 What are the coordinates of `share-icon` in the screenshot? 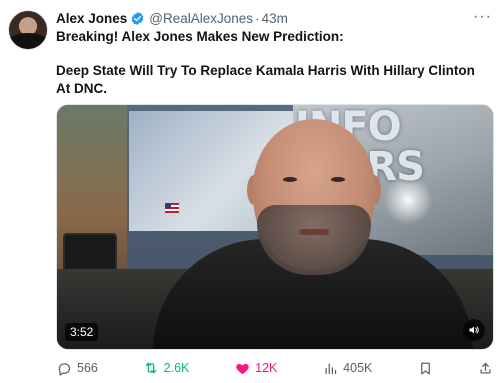 It's located at (486, 368).